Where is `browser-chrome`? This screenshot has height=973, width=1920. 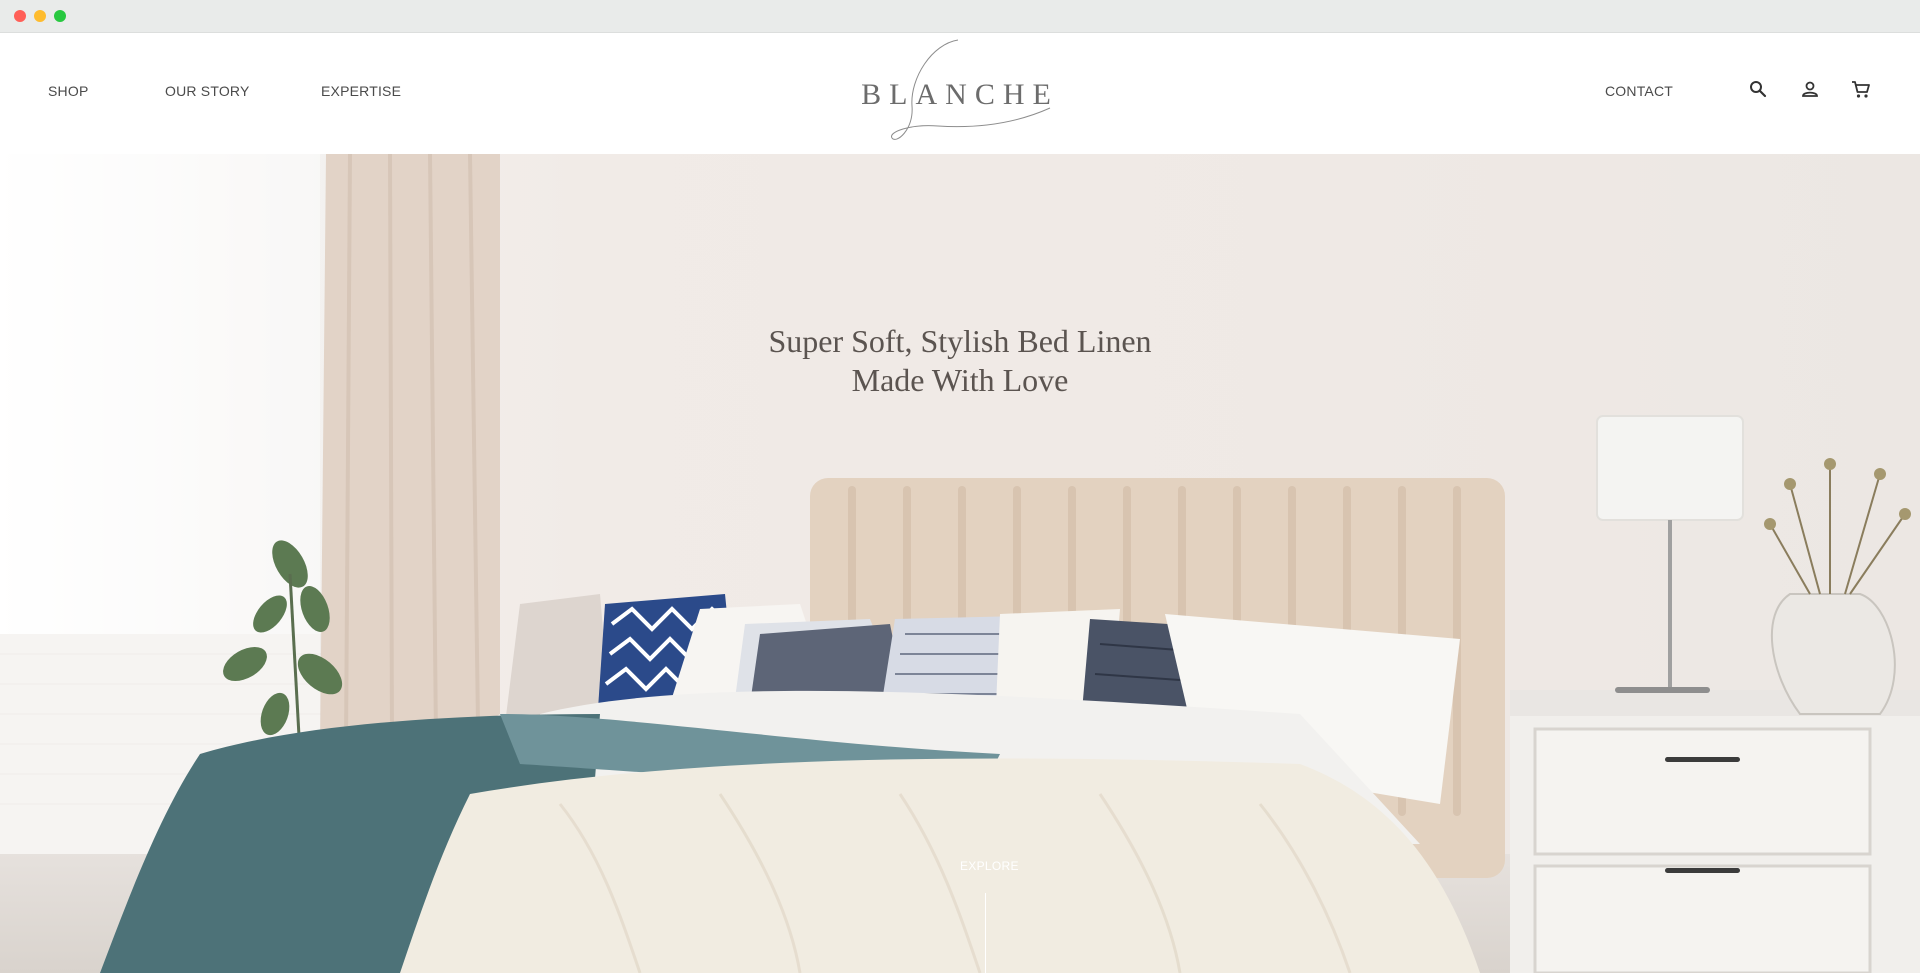 browser-chrome is located at coordinates (960, 16).